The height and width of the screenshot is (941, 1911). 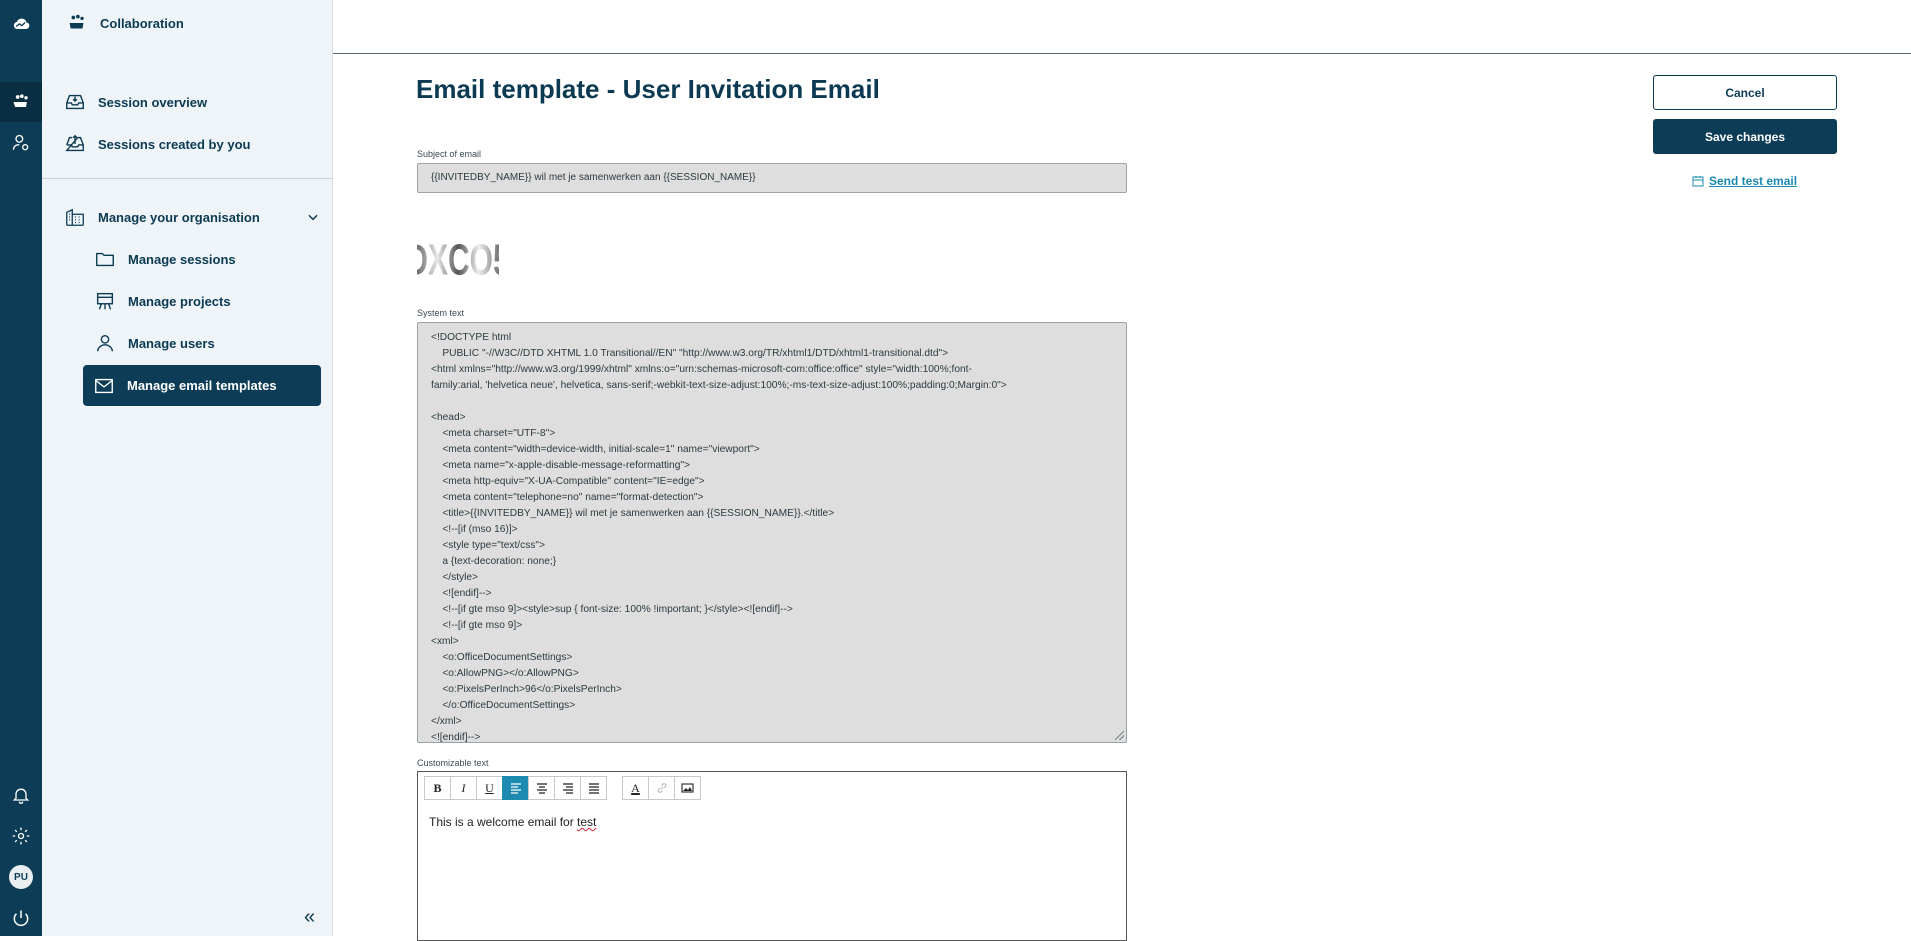 I want to click on subject-label: Subject of email, so click(x=449, y=154).